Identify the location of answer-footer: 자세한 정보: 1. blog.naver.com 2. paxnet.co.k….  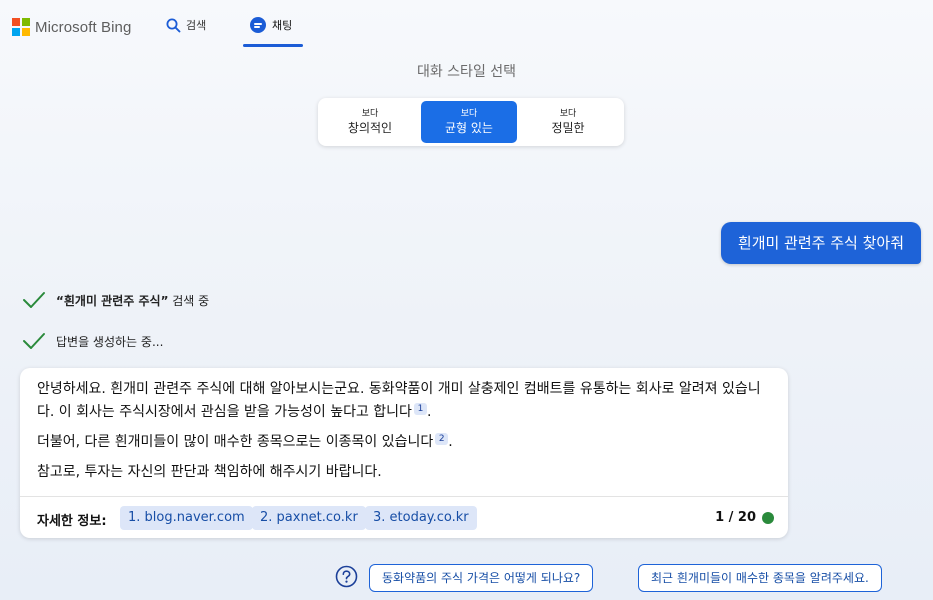
(404, 517).